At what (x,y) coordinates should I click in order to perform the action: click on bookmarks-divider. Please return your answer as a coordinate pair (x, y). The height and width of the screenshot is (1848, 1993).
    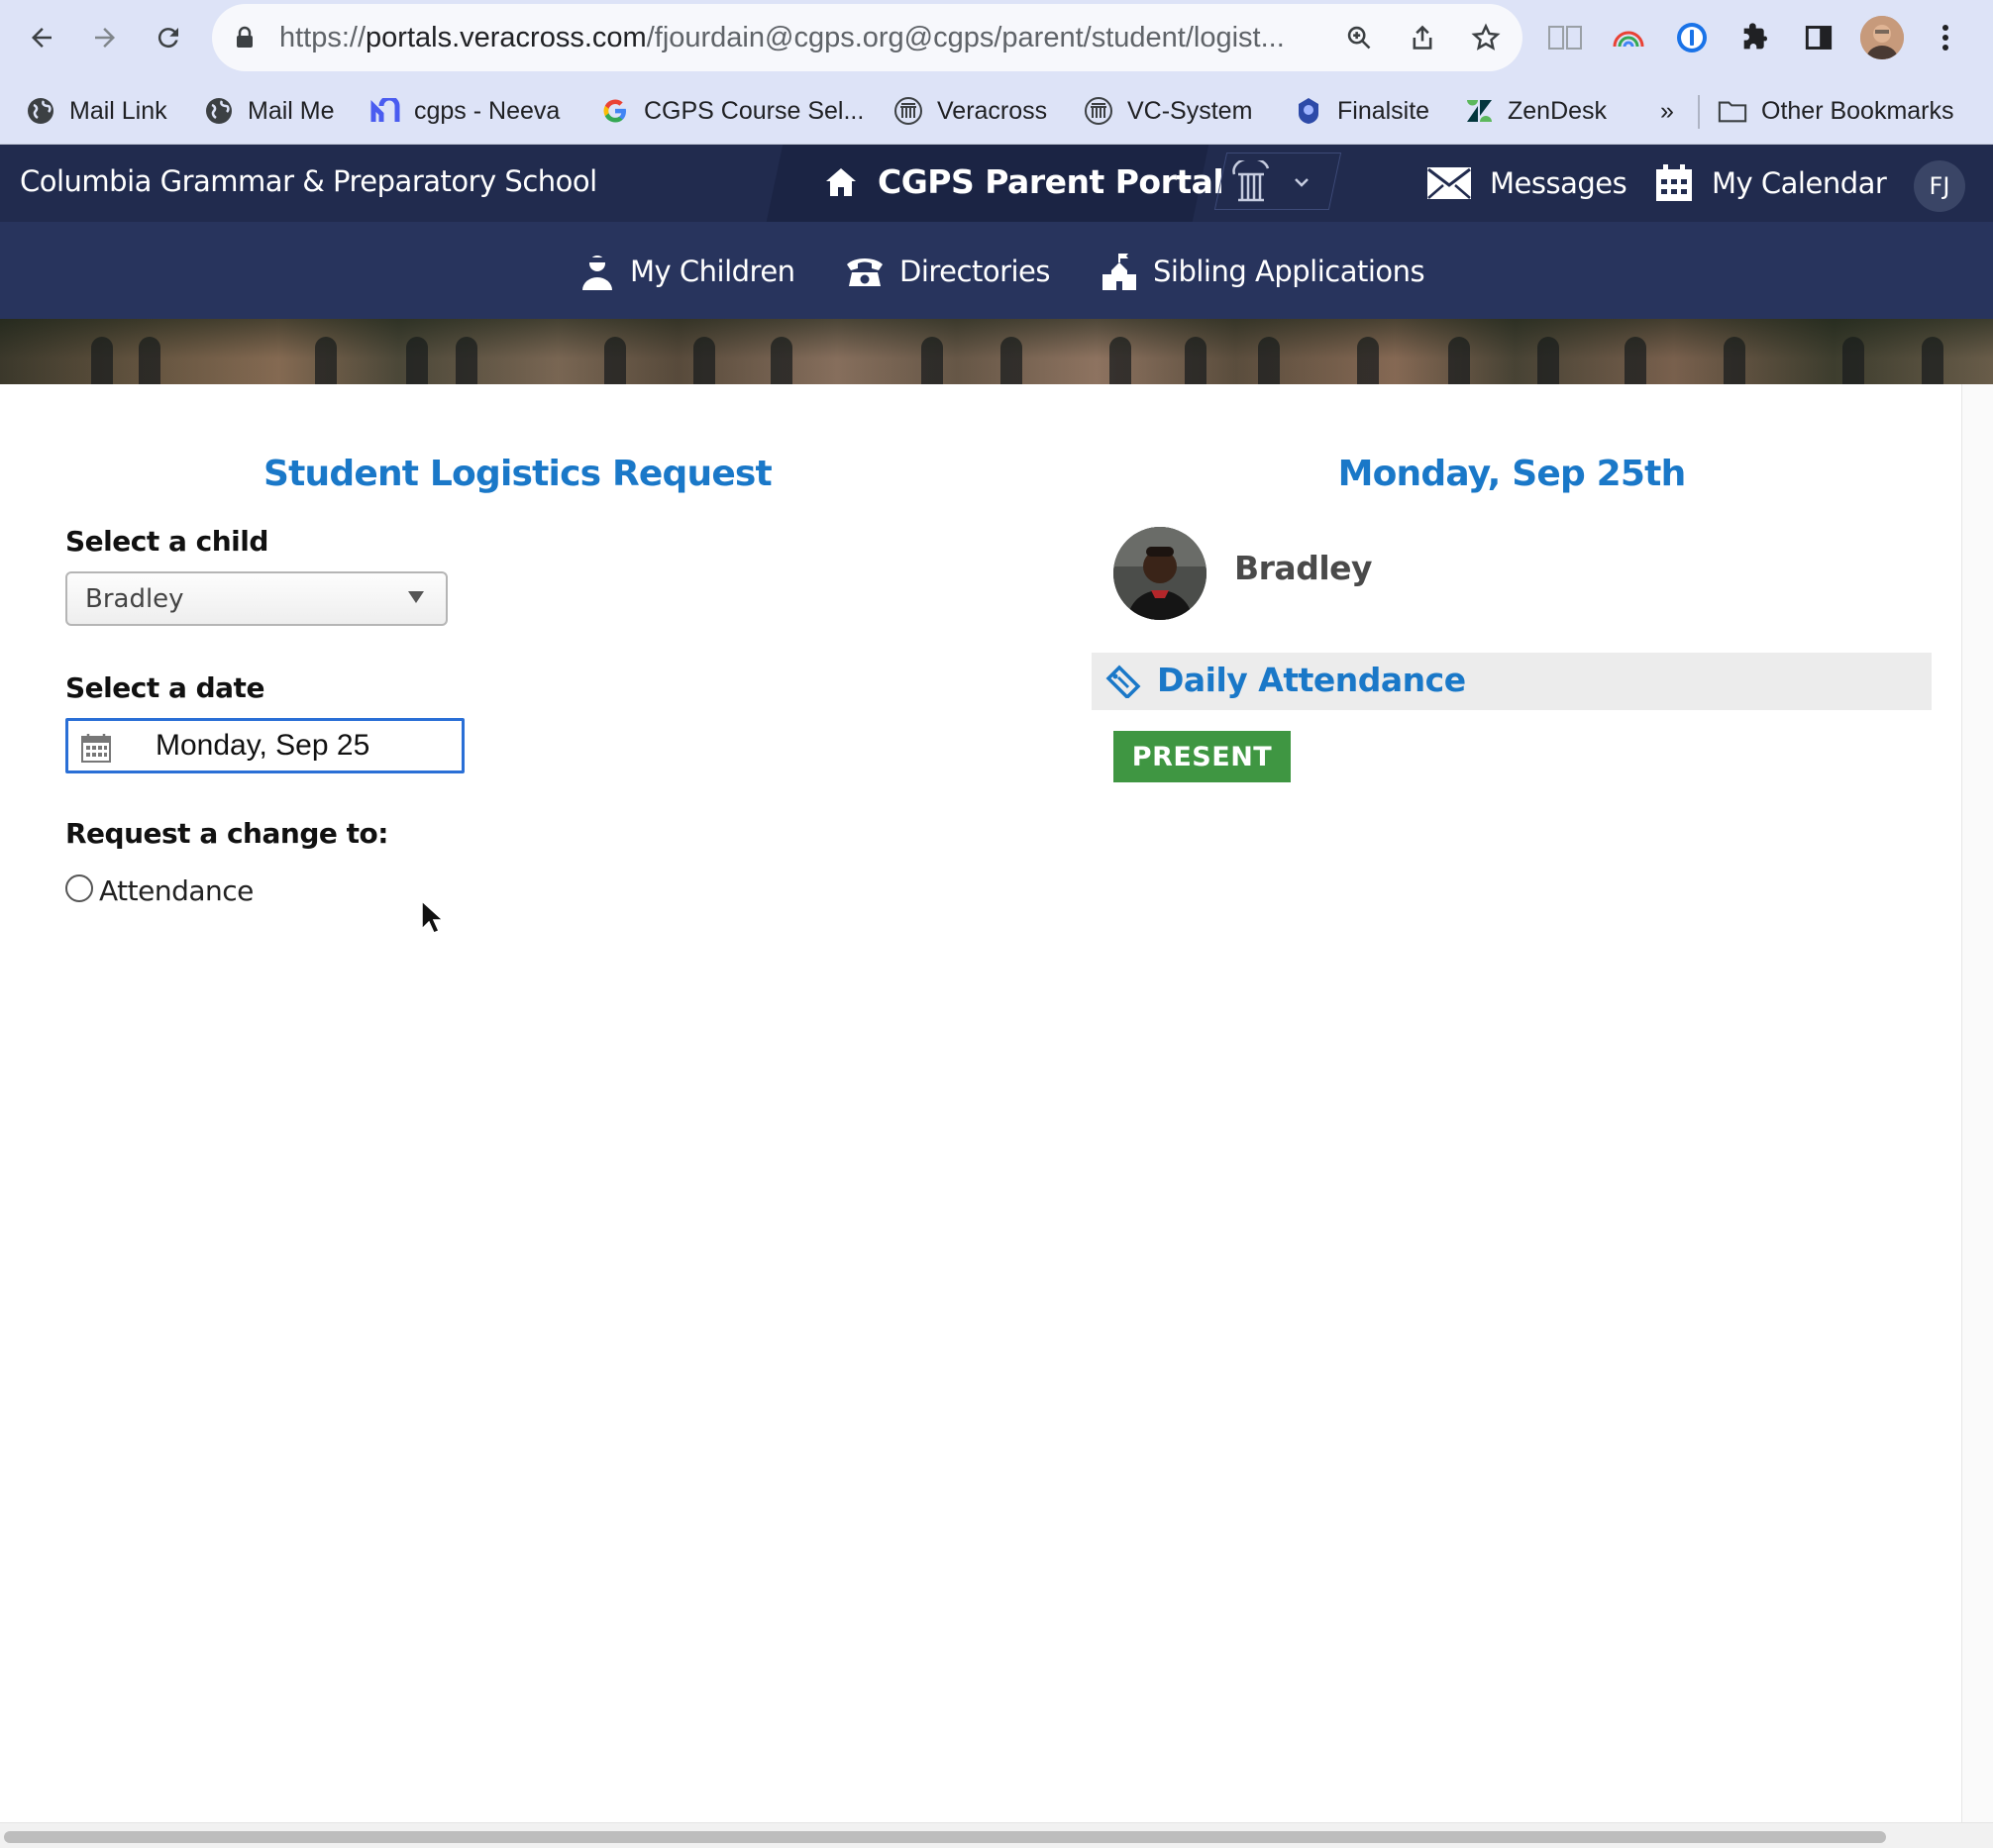
    Looking at the image, I should click on (1699, 112).